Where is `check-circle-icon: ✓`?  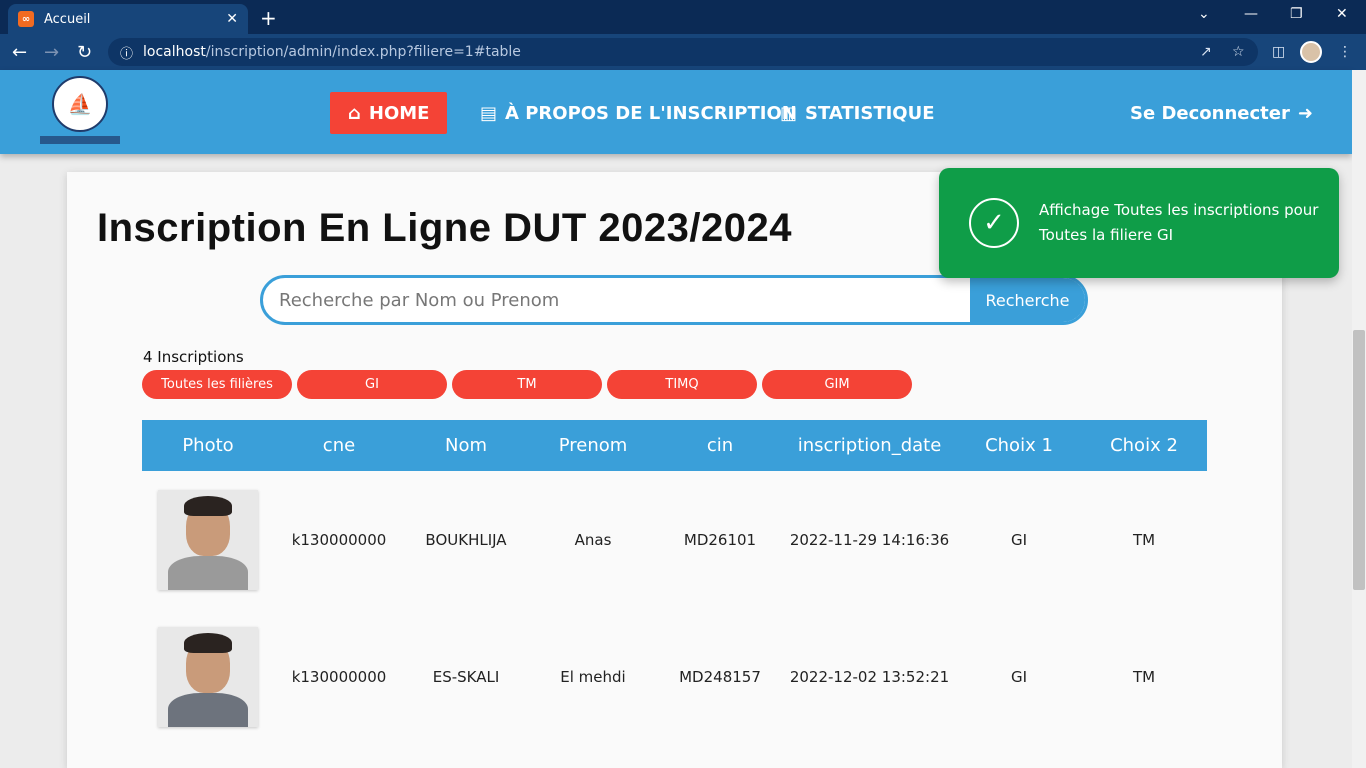
check-circle-icon: ✓ is located at coordinates (994, 223).